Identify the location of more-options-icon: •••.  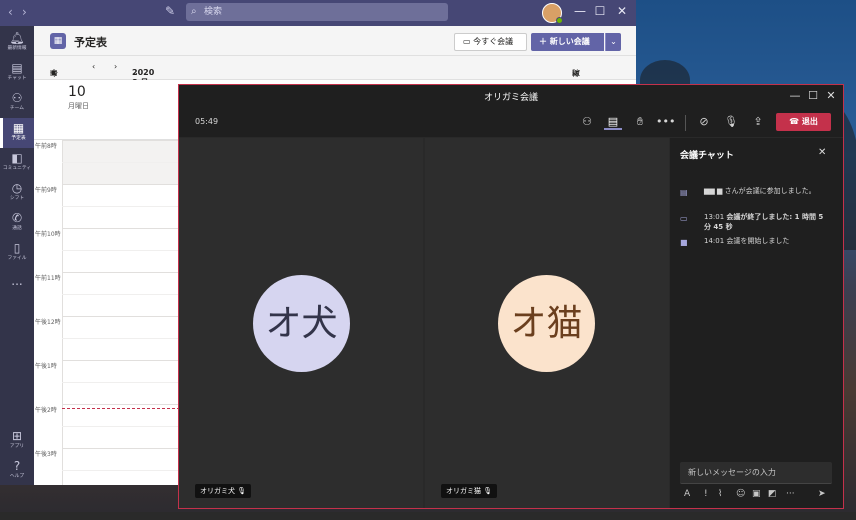
(665, 122).